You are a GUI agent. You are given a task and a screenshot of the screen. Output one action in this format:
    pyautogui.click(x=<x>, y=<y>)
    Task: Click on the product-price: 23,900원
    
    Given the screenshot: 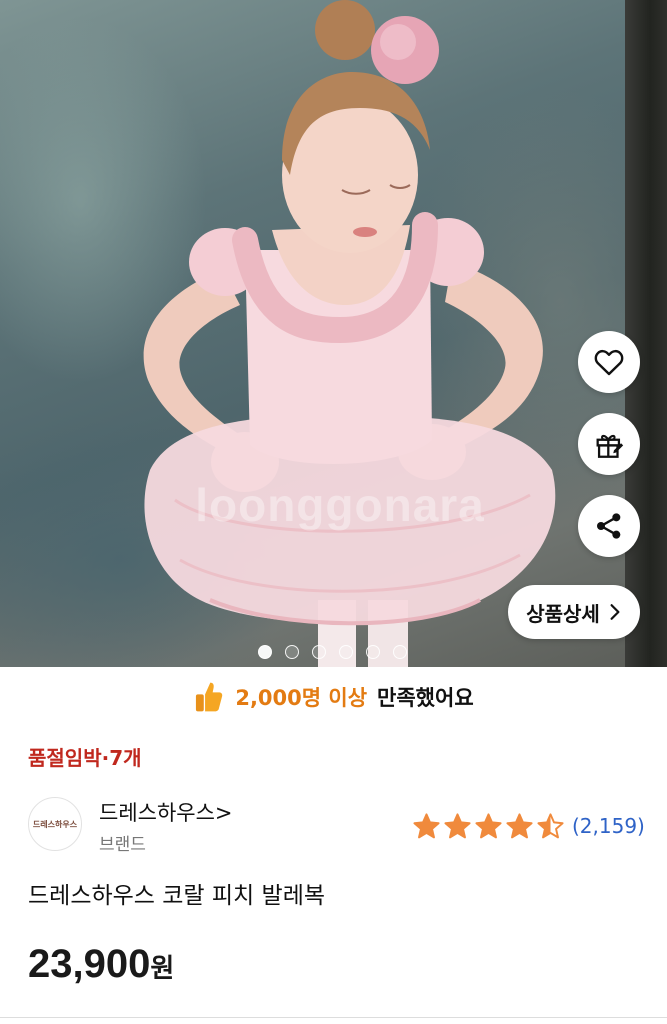 What is the action you would take?
    pyautogui.click(x=101, y=964)
    